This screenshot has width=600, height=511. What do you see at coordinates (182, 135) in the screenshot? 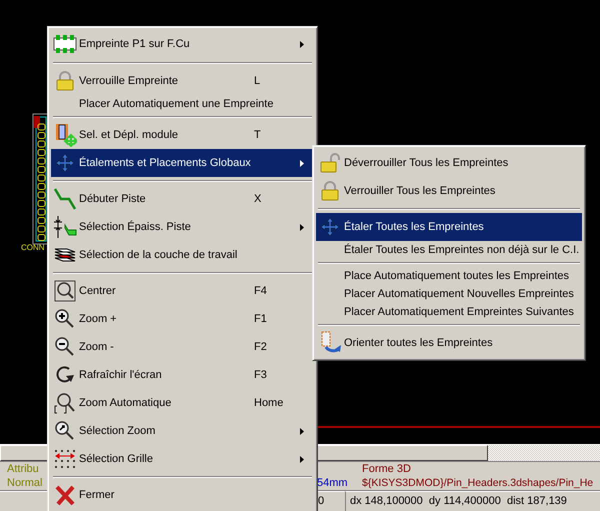
I see `menu-item: Sel. et Dépl. module T` at bounding box center [182, 135].